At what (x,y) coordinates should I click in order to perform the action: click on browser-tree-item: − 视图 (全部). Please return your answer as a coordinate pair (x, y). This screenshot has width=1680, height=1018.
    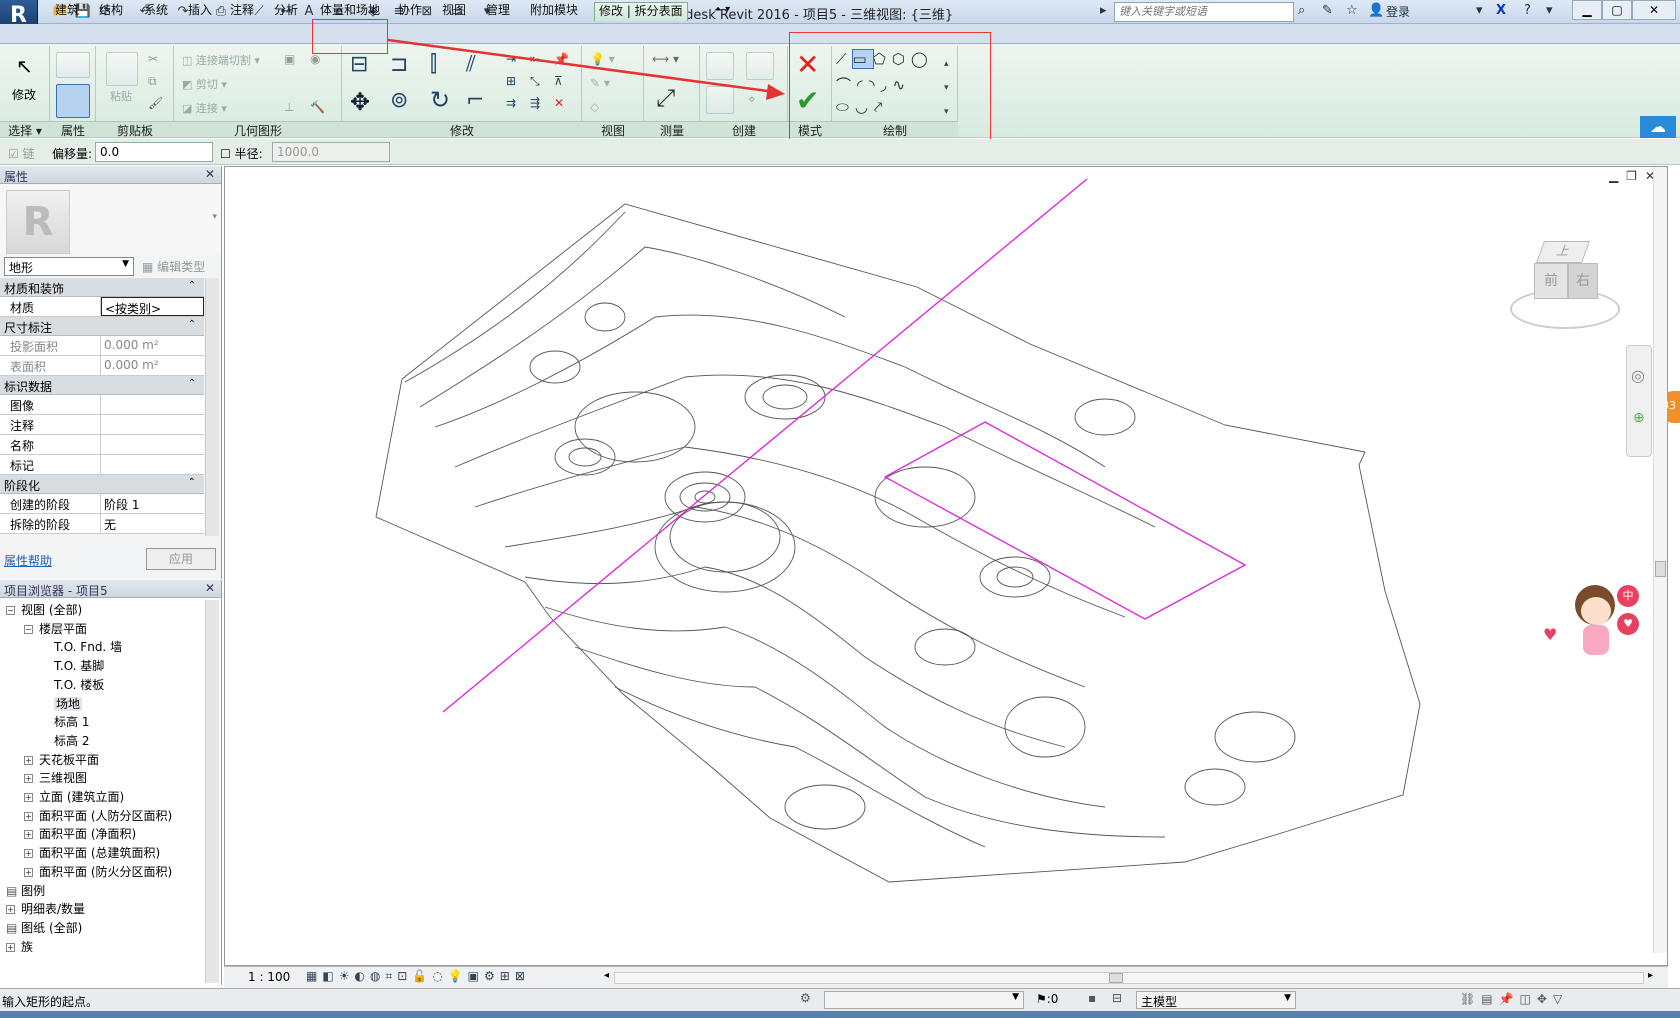
    Looking at the image, I should click on (44, 610).